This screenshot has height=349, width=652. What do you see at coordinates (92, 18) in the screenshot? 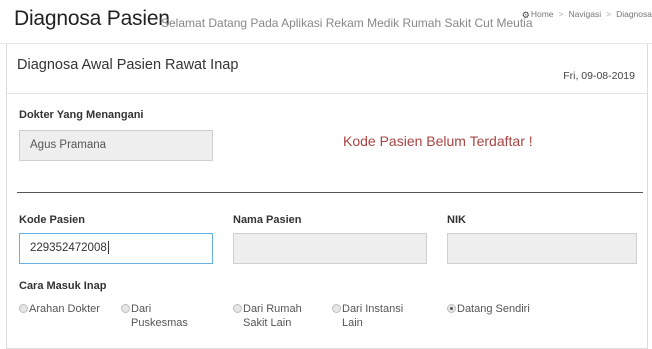
I see `page-title: Diagnosa Pasien` at bounding box center [92, 18].